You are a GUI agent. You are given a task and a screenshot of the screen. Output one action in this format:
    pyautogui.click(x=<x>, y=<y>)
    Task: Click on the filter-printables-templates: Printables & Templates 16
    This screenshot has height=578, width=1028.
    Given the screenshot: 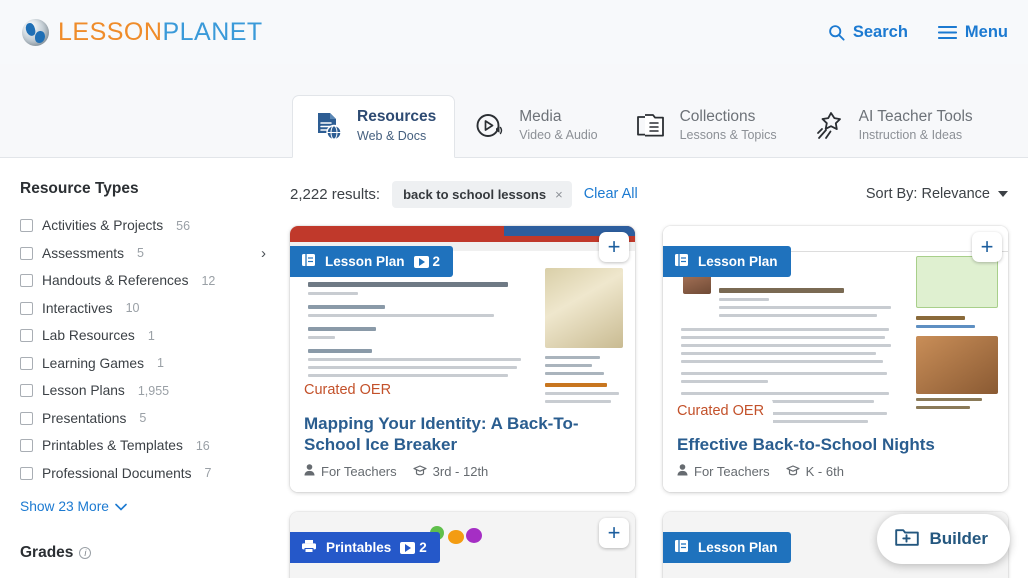 What is the action you would take?
    pyautogui.click(x=145, y=446)
    